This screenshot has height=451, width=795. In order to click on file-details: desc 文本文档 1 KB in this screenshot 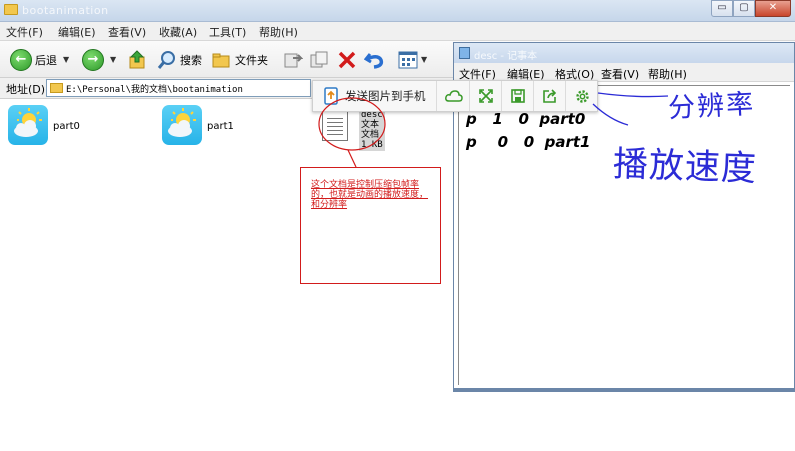, I will do `click(372, 130)`.